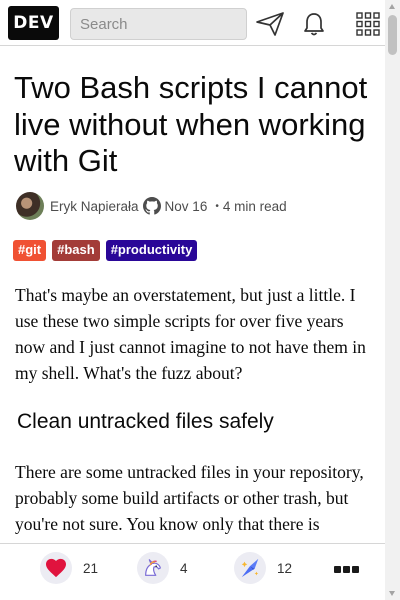 The width and height of the screenshot is (400, 600). Describe the element at coordinates (192, 571) in the screenshot. I see `reaction-bar: 21 4 12` at that location.